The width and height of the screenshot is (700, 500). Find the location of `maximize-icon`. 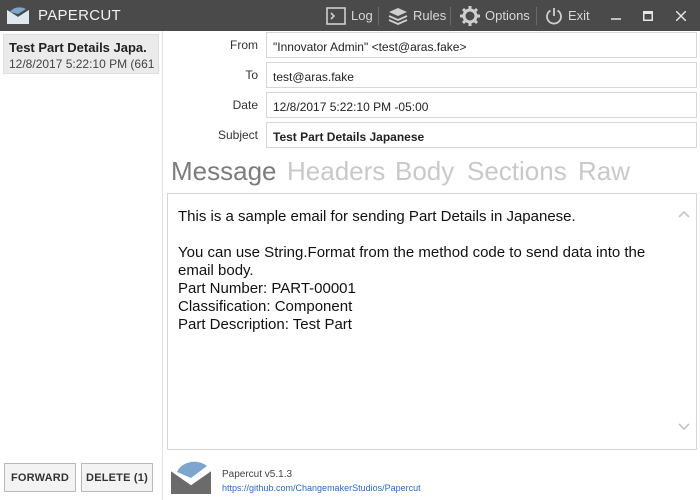

maximize-icon is located at coordinates (648, 15).